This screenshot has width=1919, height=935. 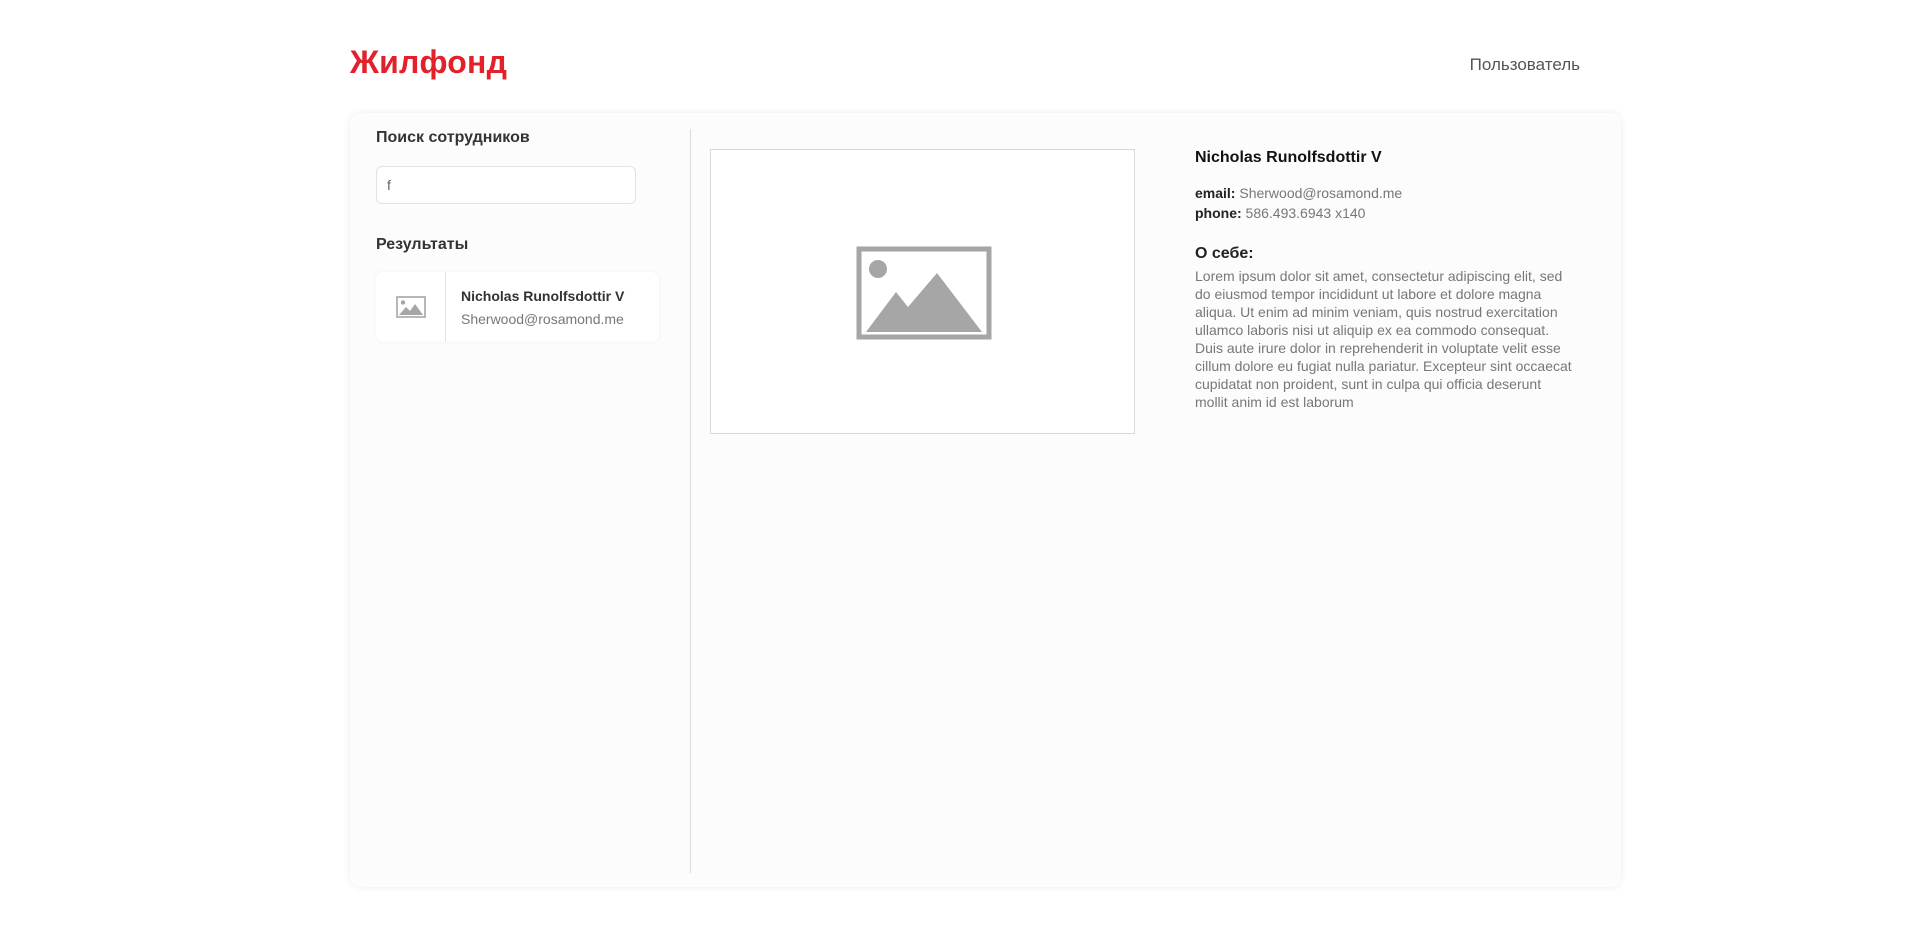 I want to click on results-title: Результаты, so click(x=422, y=244).